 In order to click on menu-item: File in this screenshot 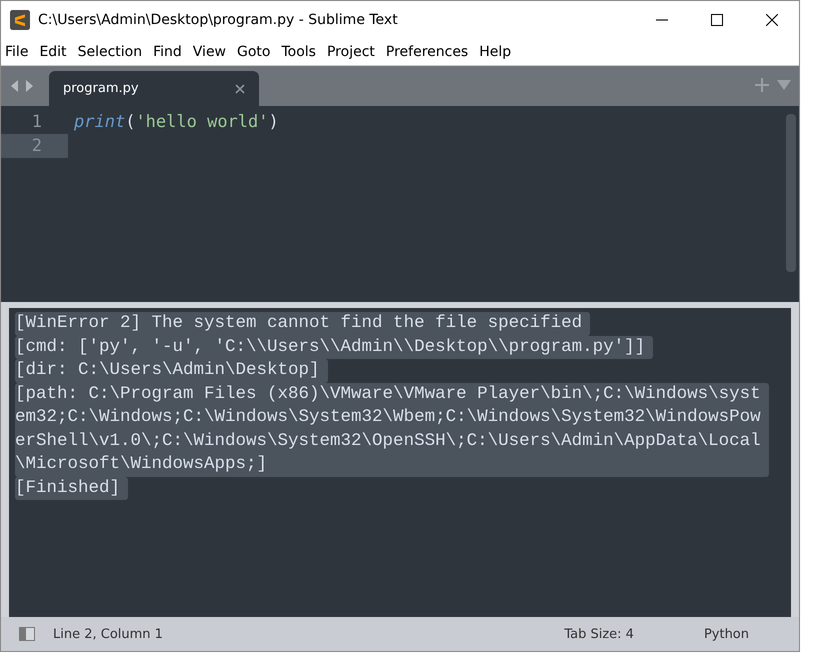, I will do `click(16, 52)`.